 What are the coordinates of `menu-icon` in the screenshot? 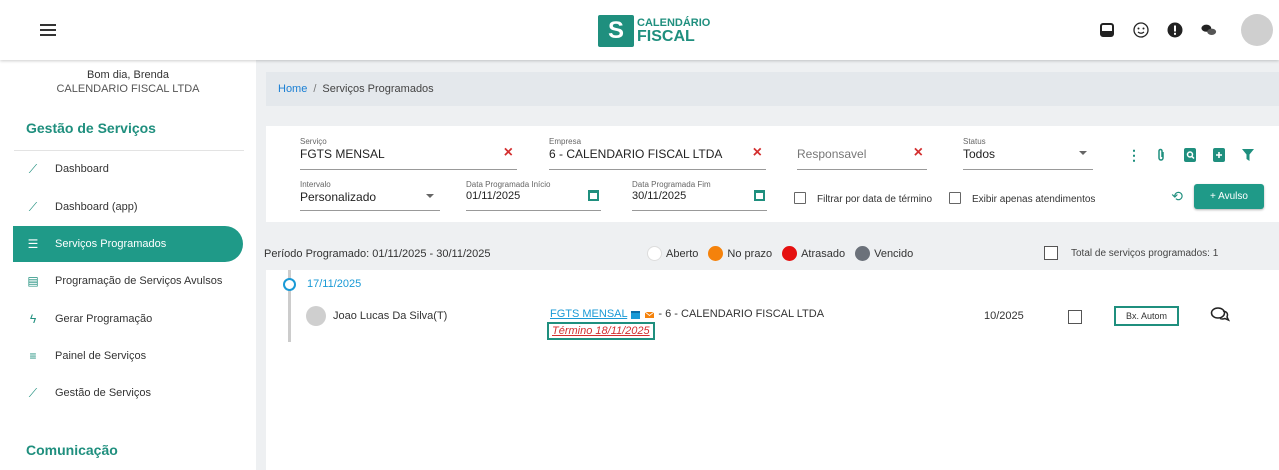 It's located at (48, 30).